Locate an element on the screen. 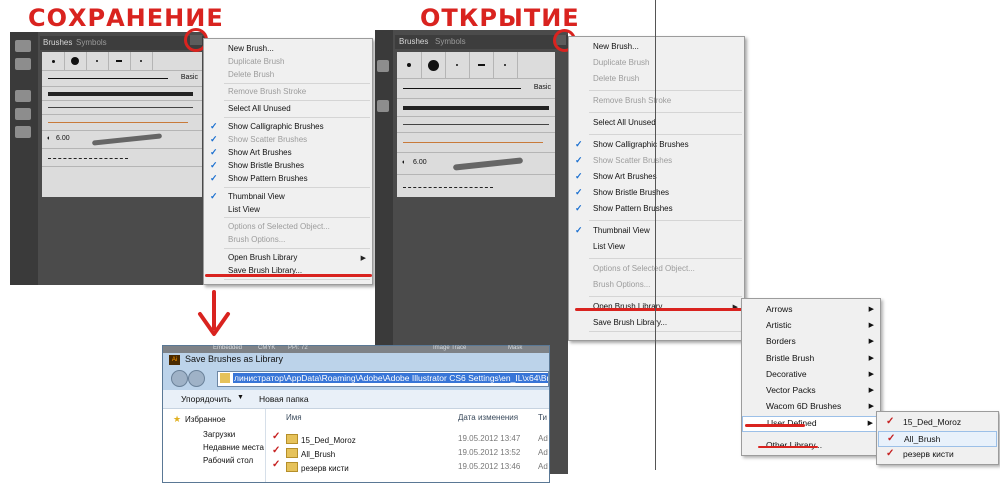  menu-item-label: Show Art Brushes is located at coordinates (260, 152).